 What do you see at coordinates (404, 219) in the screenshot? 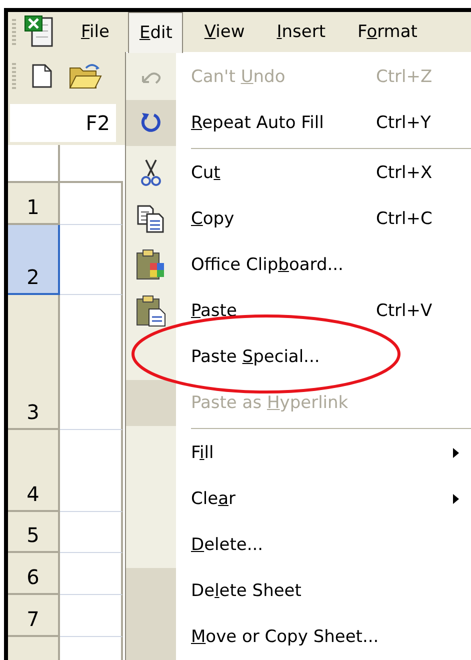
I see `shortcut-label: Ctrl+C` at bounding box center [404, 219].